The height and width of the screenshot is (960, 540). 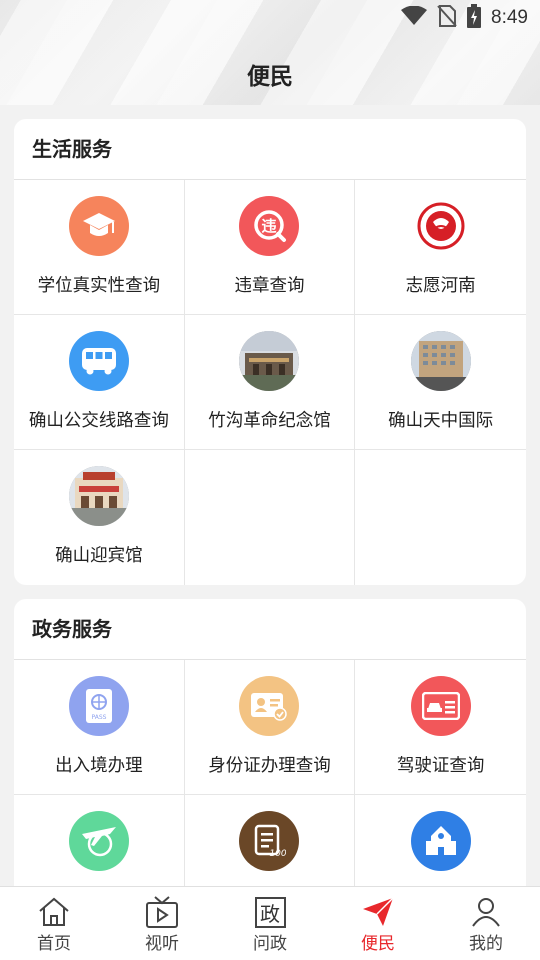 I want to click on service-id-card: 身份证办理查询, so click(x=270, y=727).